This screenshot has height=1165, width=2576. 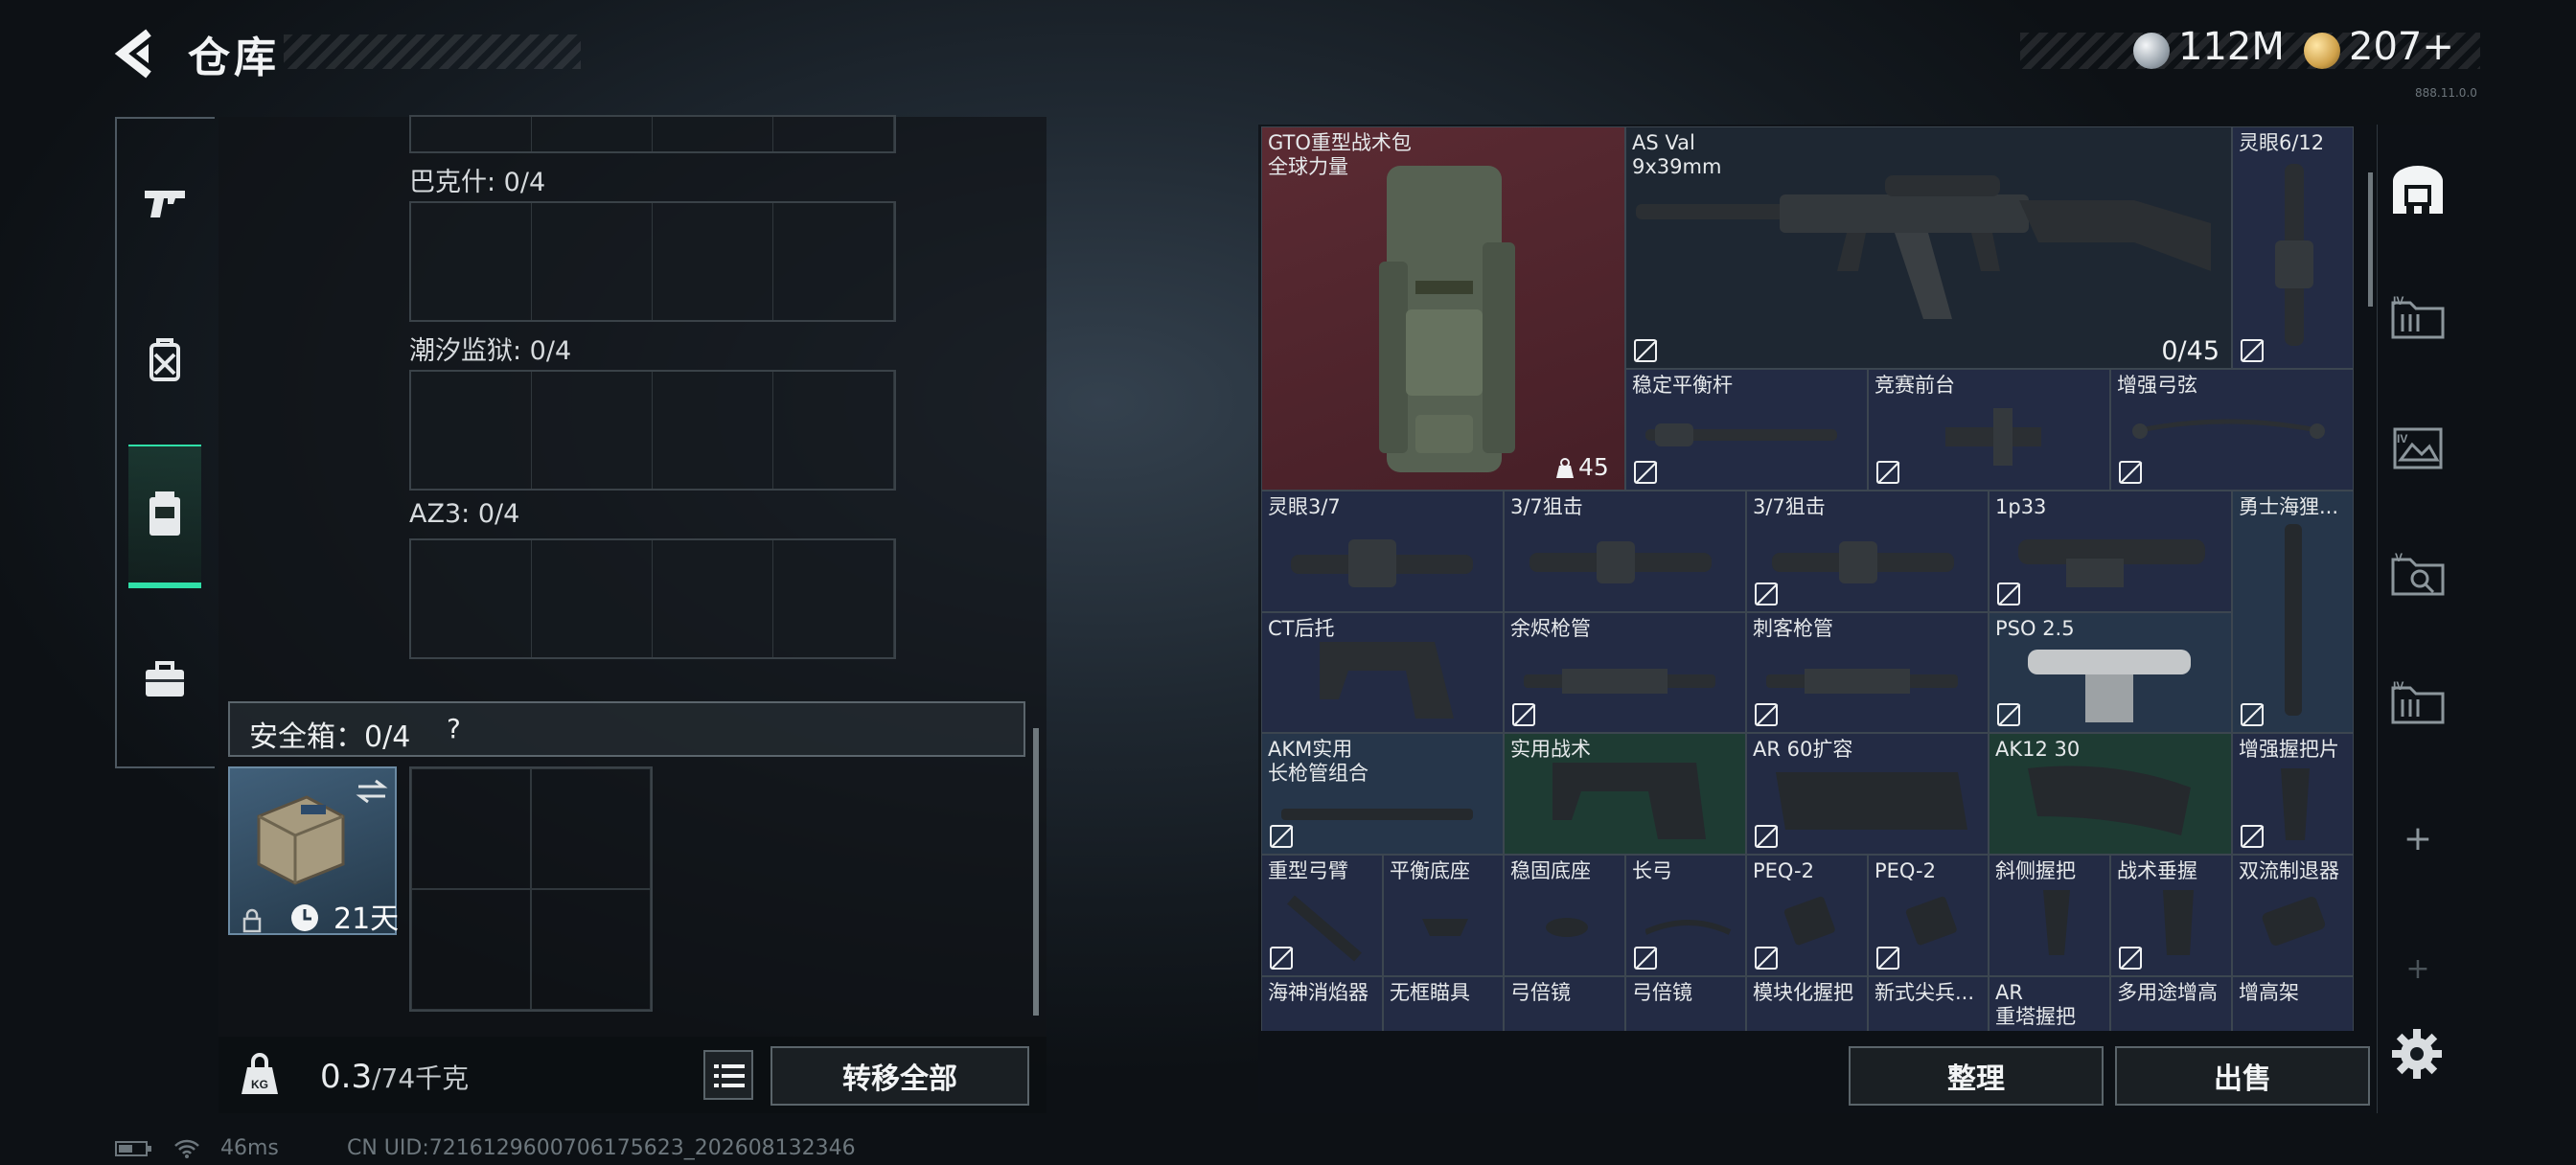 I want to click on nav-chest-rig, so click(x=164, y=517).